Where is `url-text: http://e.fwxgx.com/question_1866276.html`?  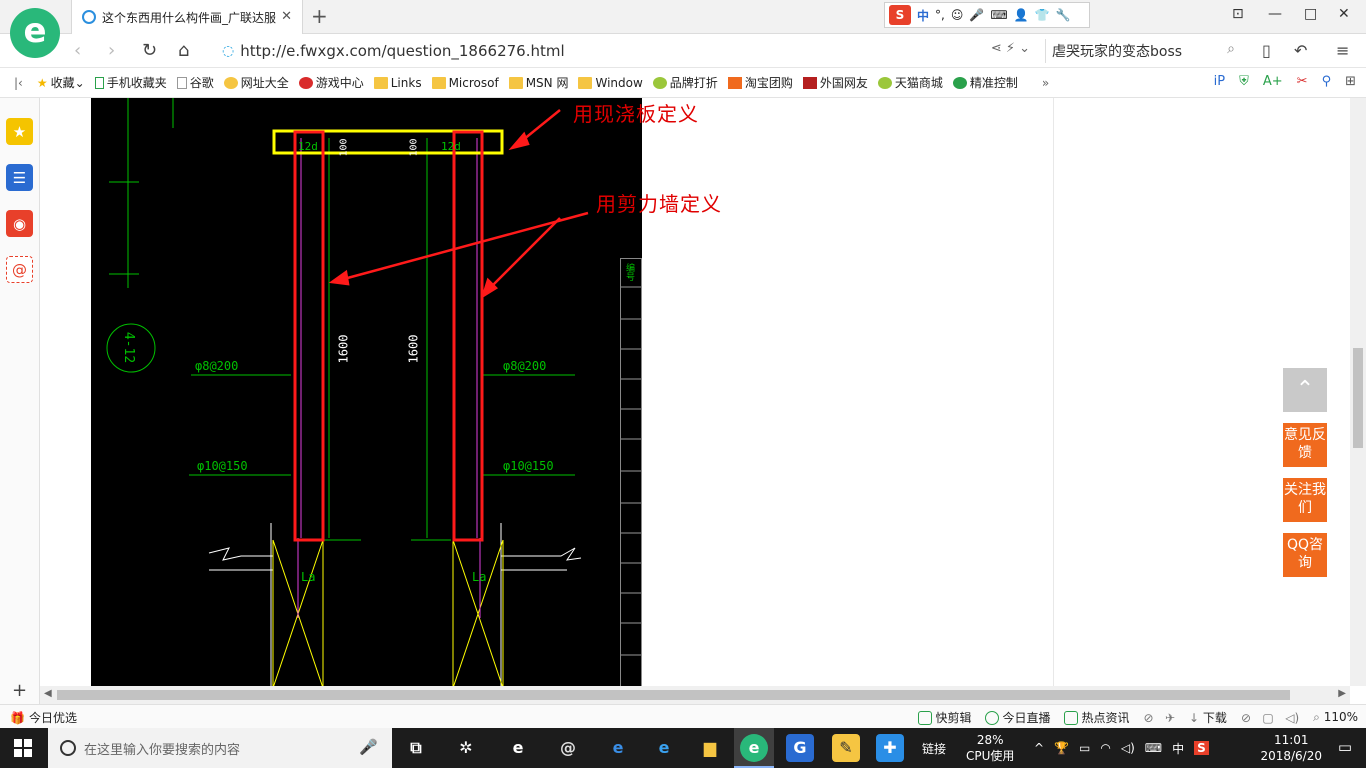 url-text: http://e.fwxgx.com/question_1866276.html is located at coordinates (402, 51).